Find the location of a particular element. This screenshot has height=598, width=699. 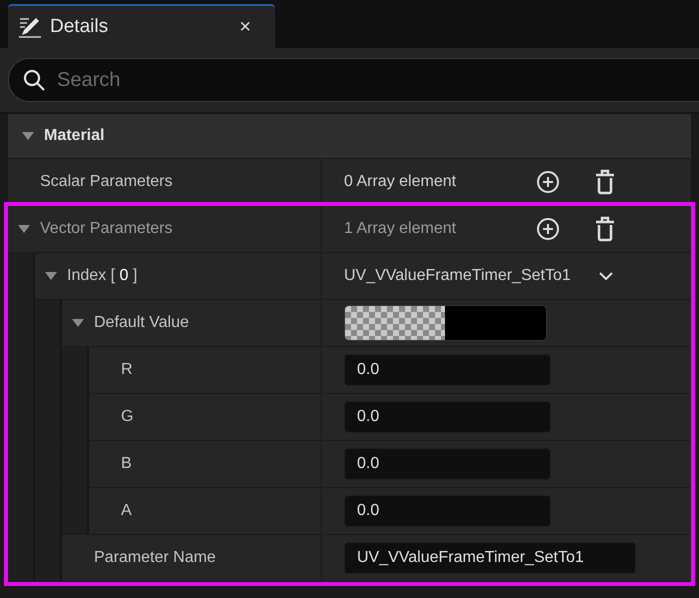

search-icon is located at coordinates (34, 80).